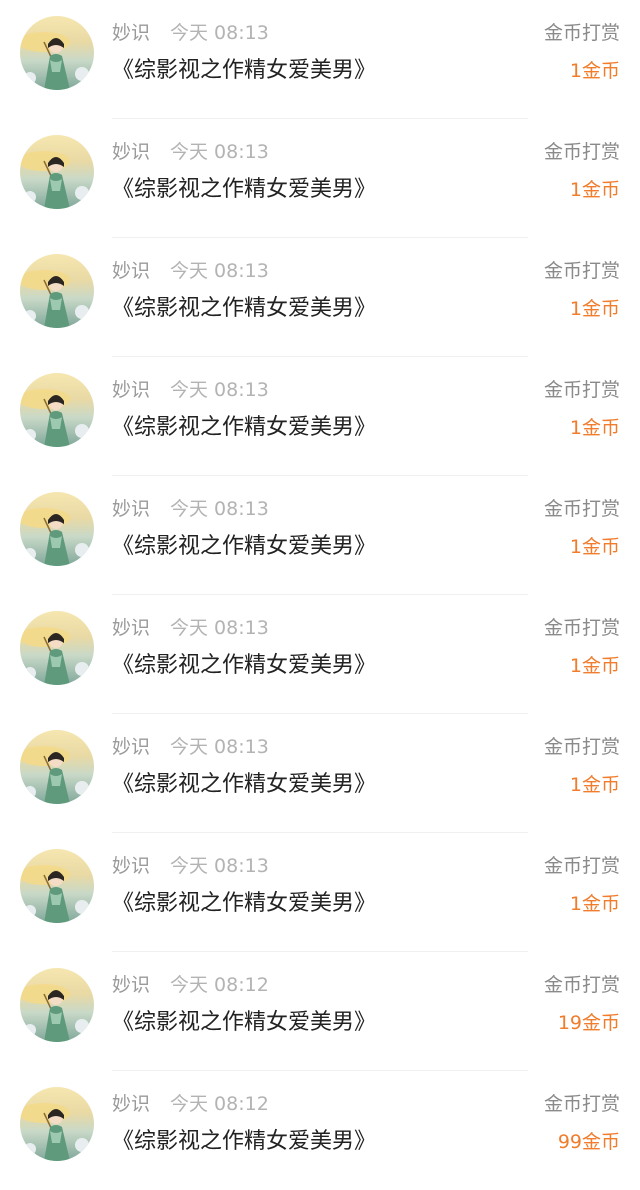  Describe the element at coordinates (588, 1142) in the screenshot. I see `reward-amount: 99金币` at that location.